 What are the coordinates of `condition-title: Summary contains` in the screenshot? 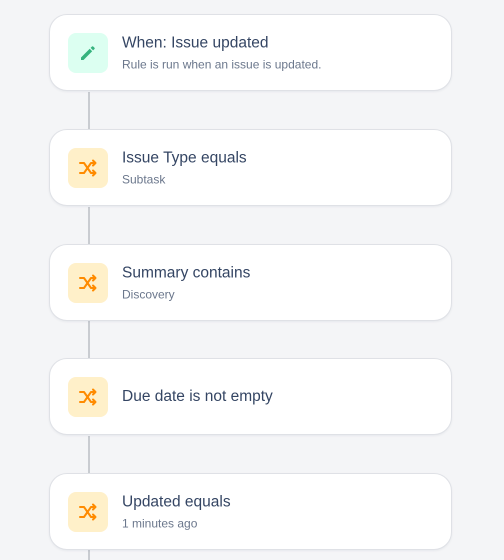 It's located at (186, 272).